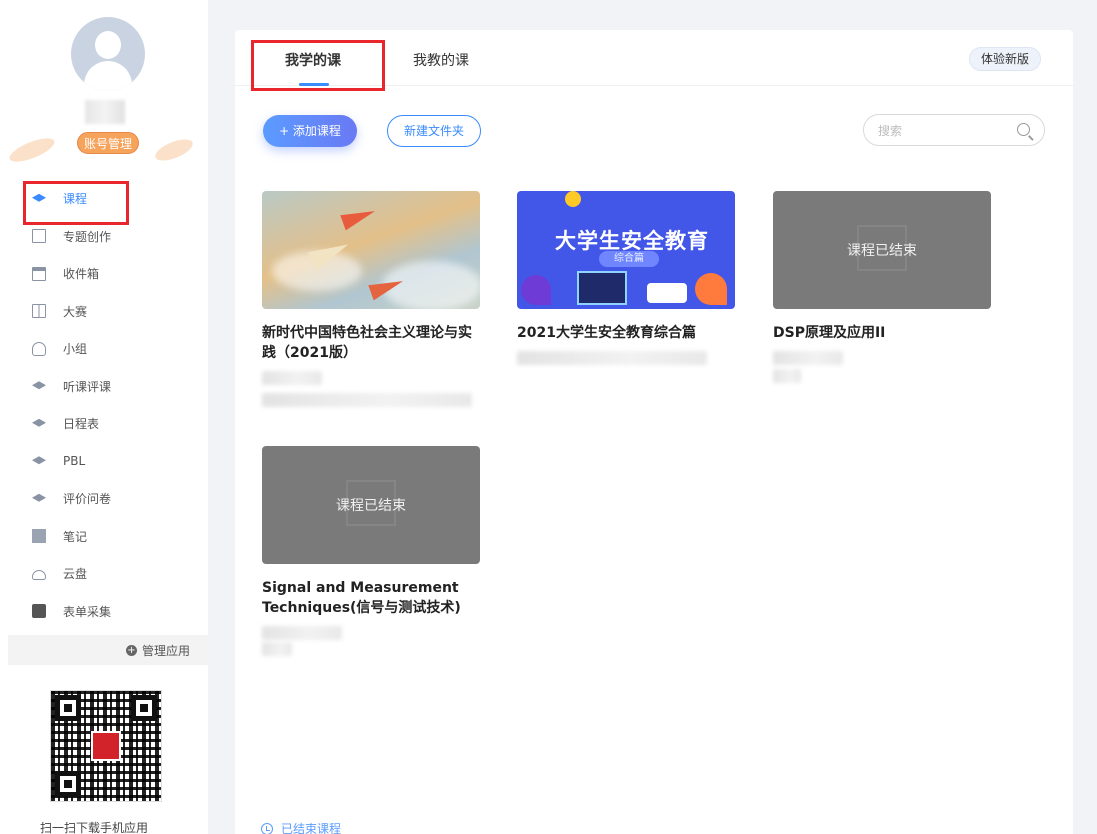 This screenshot has height=834, width=1097. What do you see at coordinates (104, 274) in the screenshot?
I see `sidebar-item-inbox: 收件箱` at bounding box center [104, 274].